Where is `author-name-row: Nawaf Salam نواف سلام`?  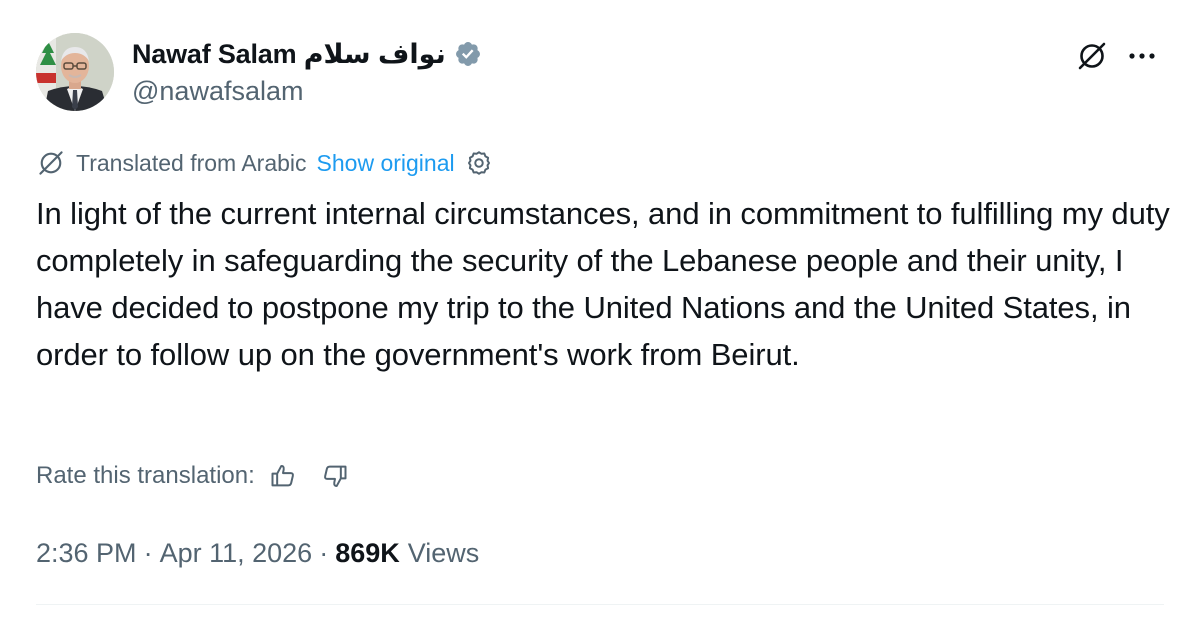
author-name-row: Nawaf Salam نواف سلام is located at coordinates (307, 54).